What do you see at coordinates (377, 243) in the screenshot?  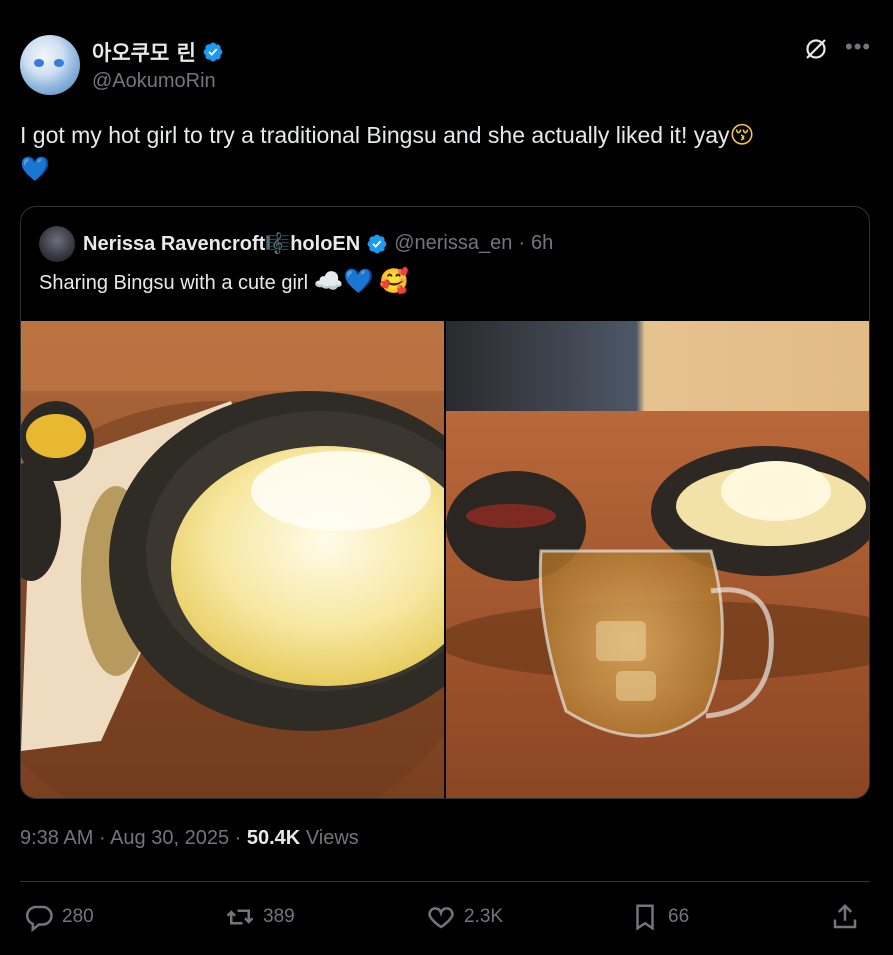 I see `quoted-verified-badge-icon` at bounding box center [377, 243].